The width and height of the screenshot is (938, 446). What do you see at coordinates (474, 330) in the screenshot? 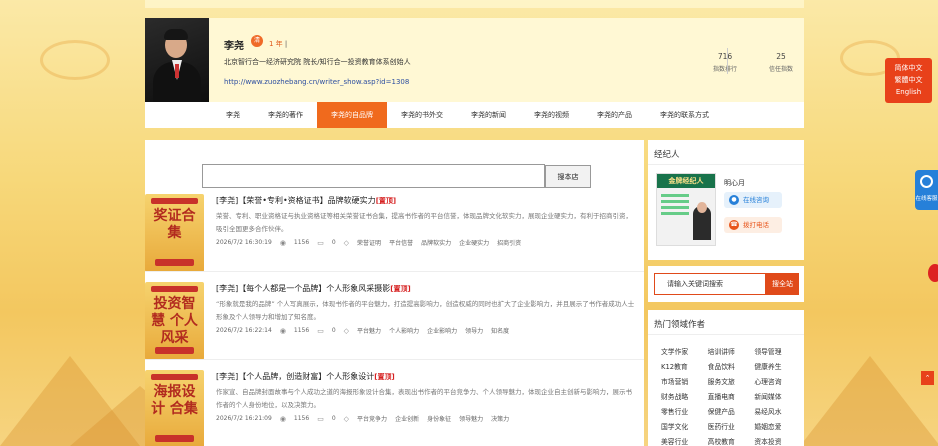
I see `article-tag: 领导力` at bounding box center [474, 330].